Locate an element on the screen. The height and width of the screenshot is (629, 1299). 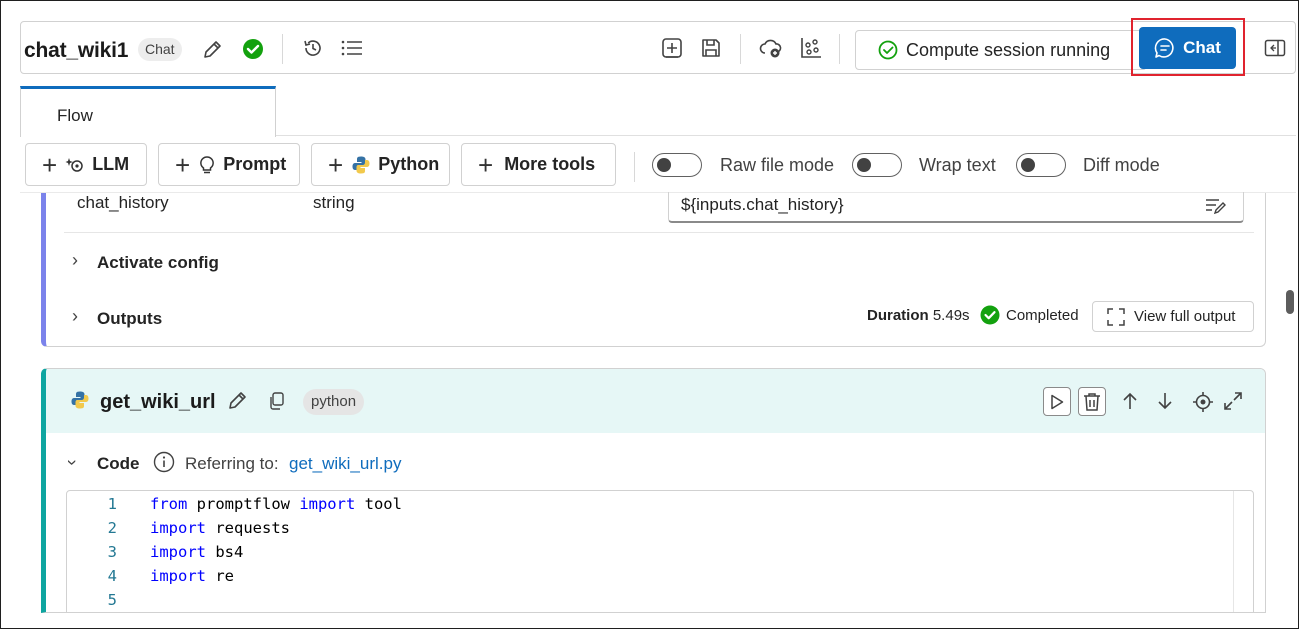
save-icon is located at coordinates (711, 48).